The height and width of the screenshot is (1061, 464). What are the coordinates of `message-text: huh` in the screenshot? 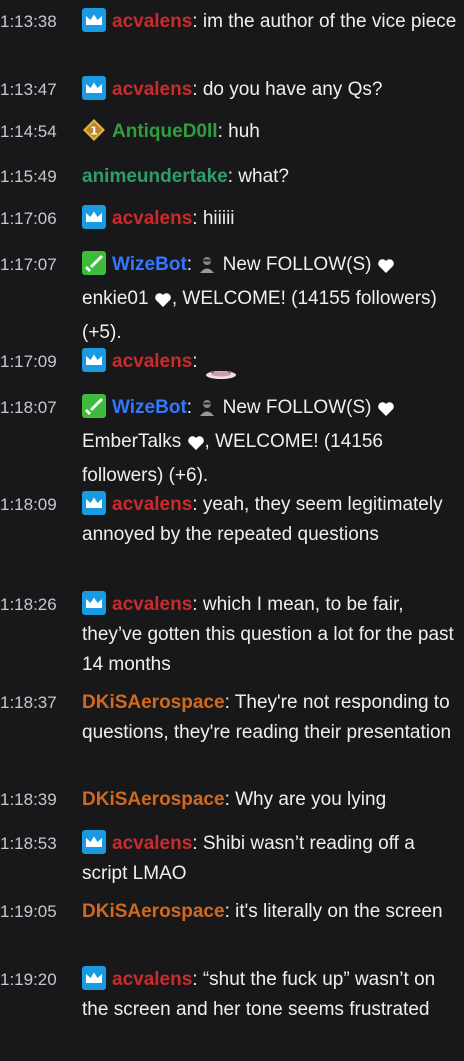 It's located at (244, 131).